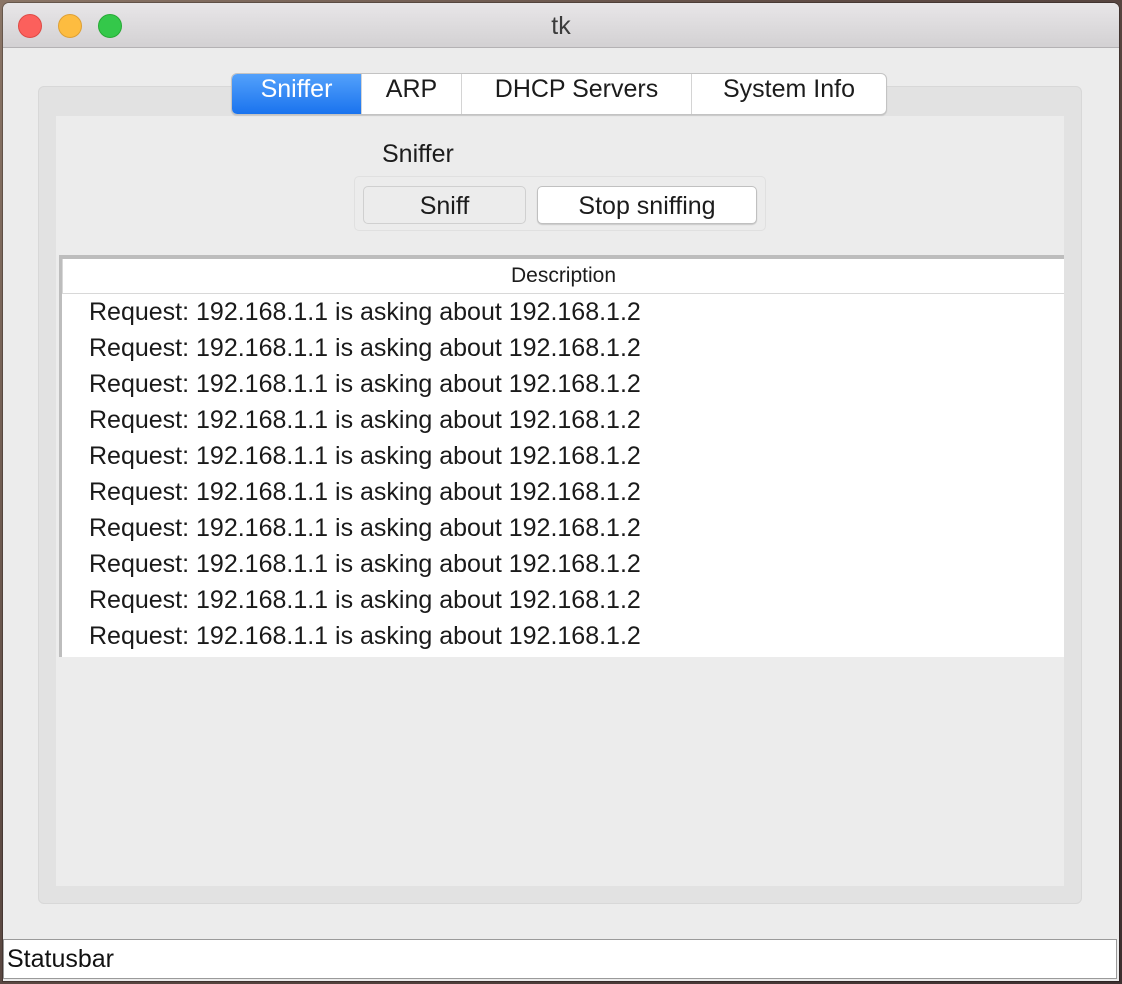 The height and width of the screenshot is (984, 1122). I want to click on minimize-window-icon, so click(70, 26).